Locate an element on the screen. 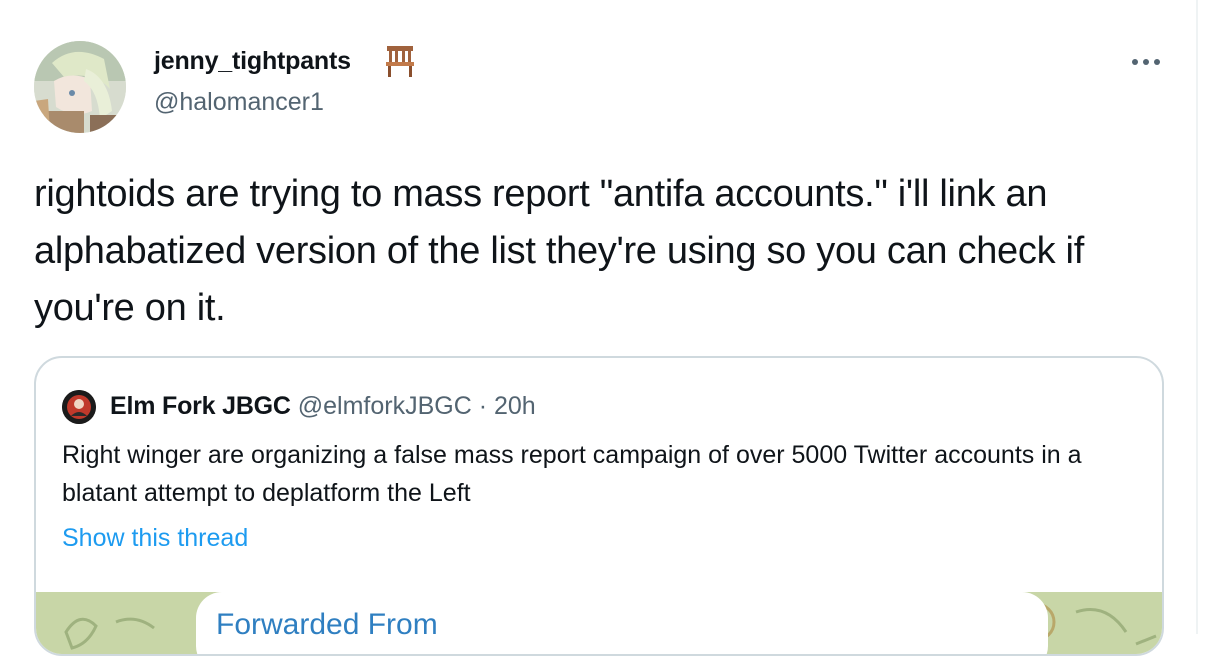  author-name: jenny_tightpants is located at coordinates (252, 61).